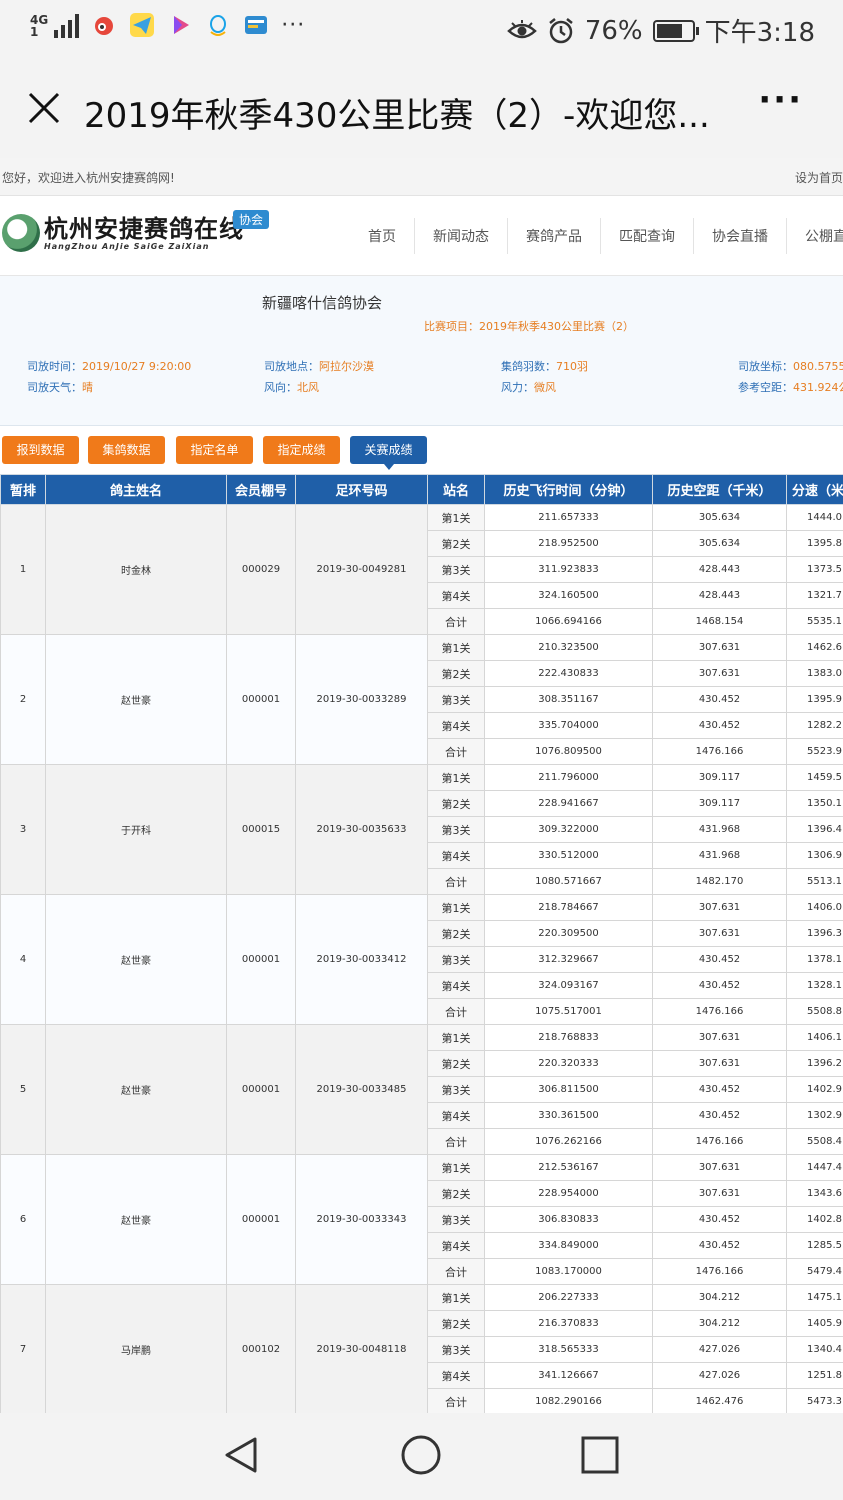  I want to click on tab-check-in-data: 报到数据, so click(40, 450).